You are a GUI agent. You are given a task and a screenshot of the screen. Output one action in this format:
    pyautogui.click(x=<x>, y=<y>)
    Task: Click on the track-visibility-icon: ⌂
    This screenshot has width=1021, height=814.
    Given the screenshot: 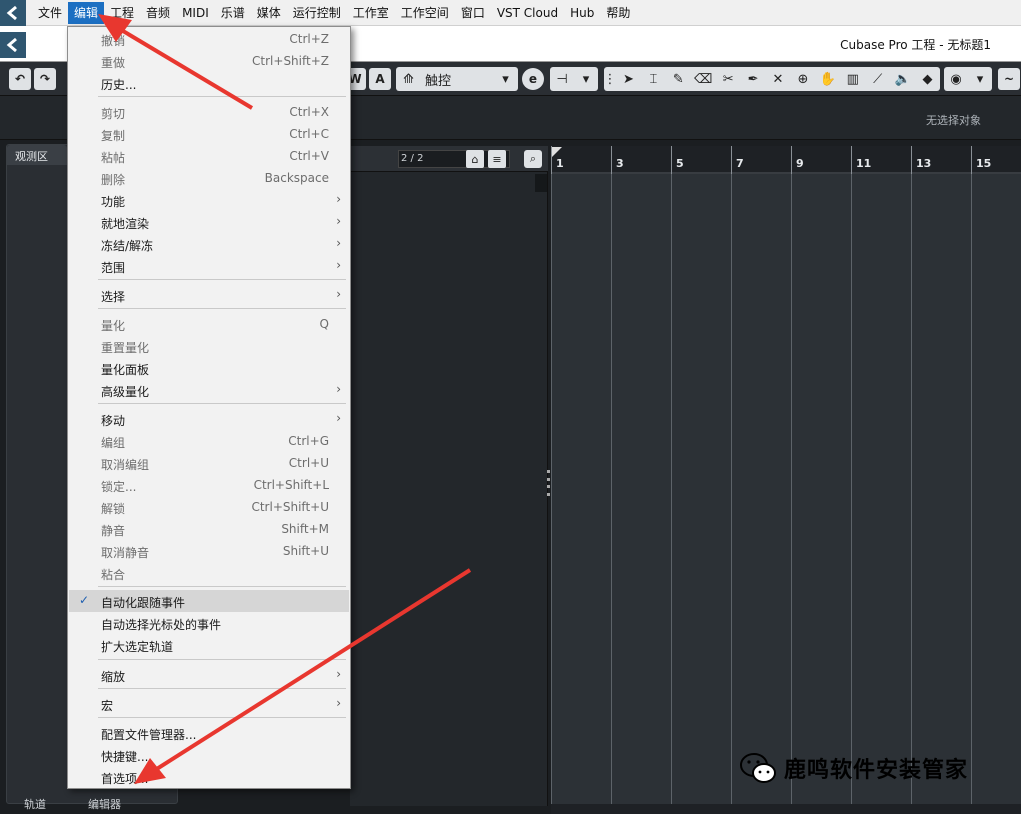 What is the action you would take?
    pyautogui.click(x=475, y=159)
    